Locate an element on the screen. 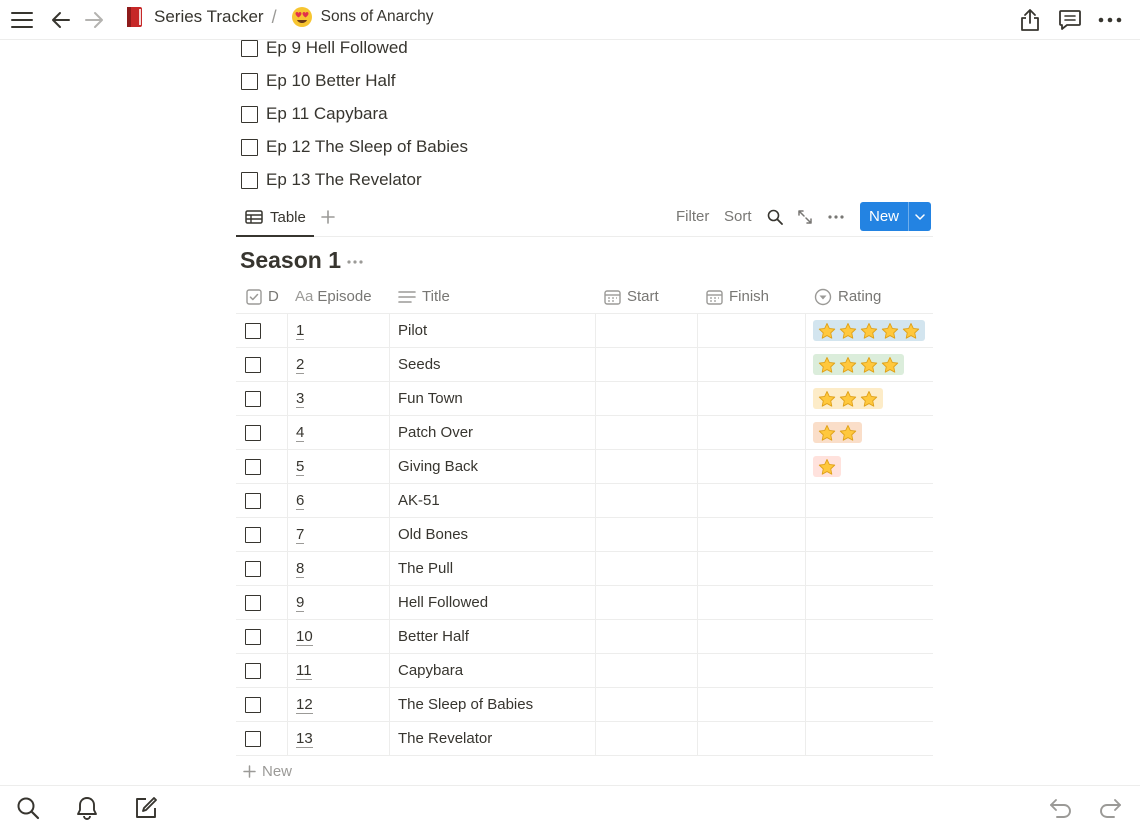 This screenshot has width=1140, height=829. table-row: 3 Fun Town is located at coordinates (584, 399).